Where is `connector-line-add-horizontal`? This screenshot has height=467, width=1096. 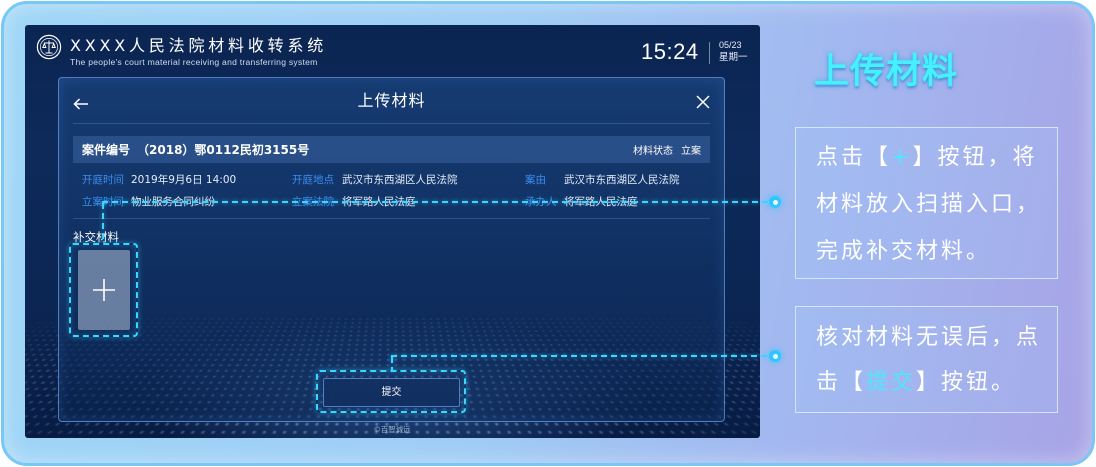 connector-line-add-horizontal is located at coordinates (436, 202).